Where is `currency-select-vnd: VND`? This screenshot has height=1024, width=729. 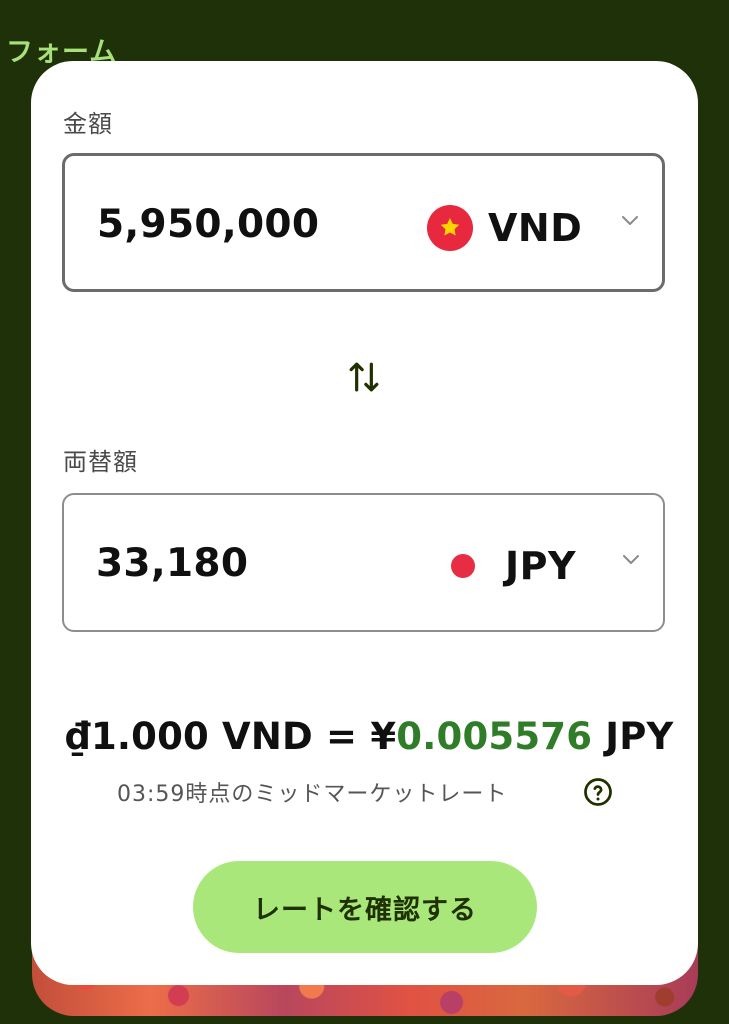 currency-select-vnd: VND is located at coordinates (504, 228).